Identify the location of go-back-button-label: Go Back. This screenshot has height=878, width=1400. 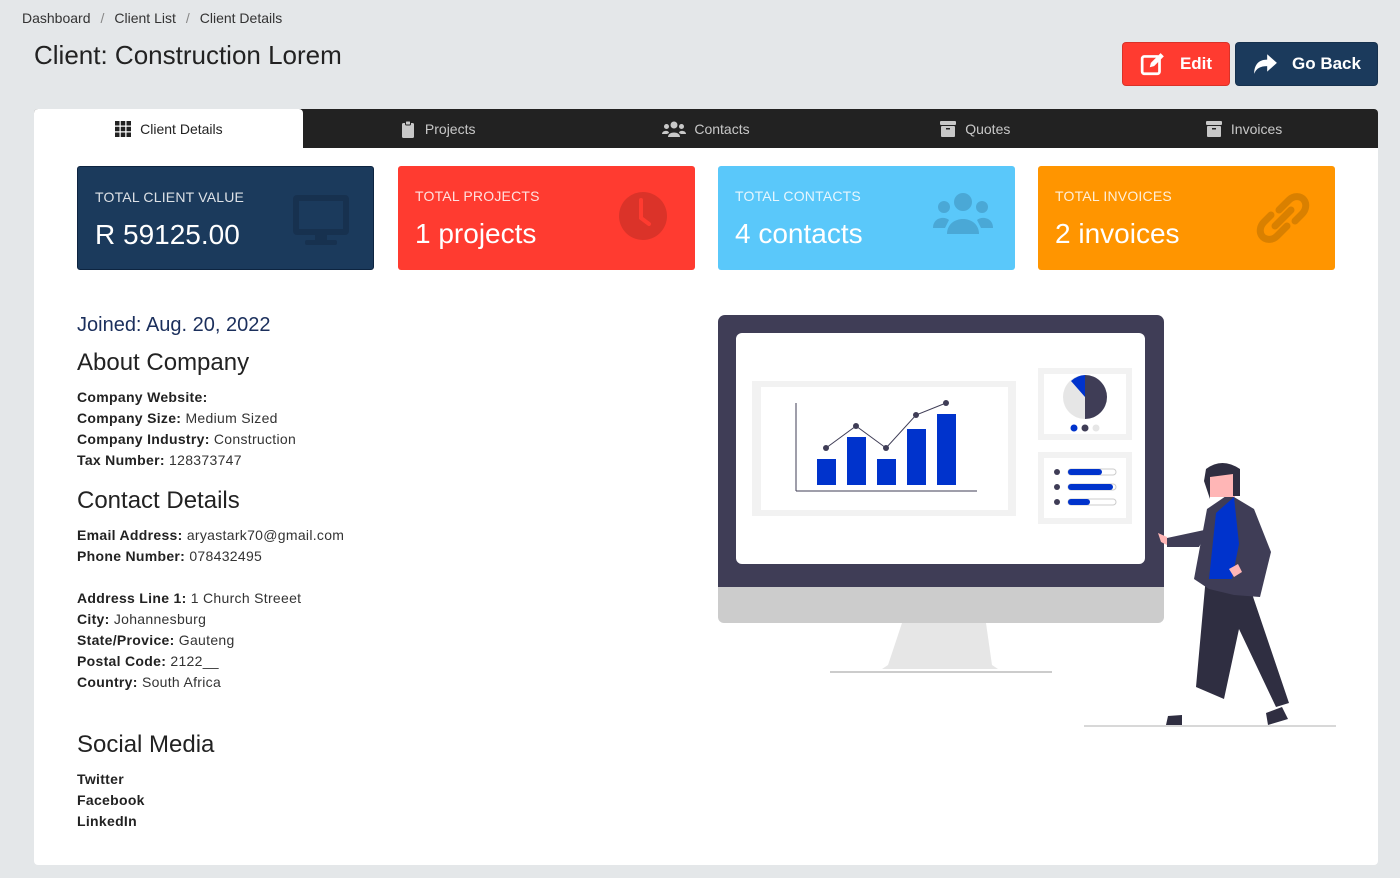
(1326, 63).